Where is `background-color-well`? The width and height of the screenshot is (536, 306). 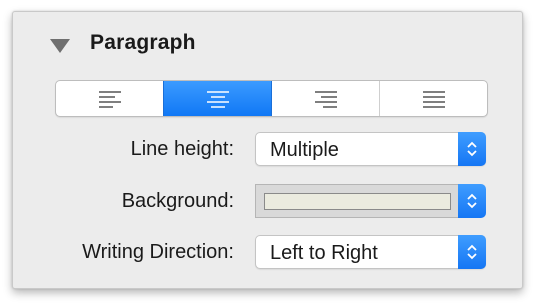 background-color-well is located at coordinates (370, 201).